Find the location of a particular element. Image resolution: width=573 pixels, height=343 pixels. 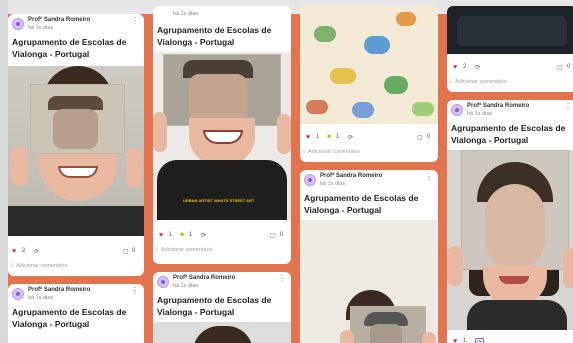

post-image: URBAN ARTIST WHATS STREET ART is located at coordinates (222, 136).